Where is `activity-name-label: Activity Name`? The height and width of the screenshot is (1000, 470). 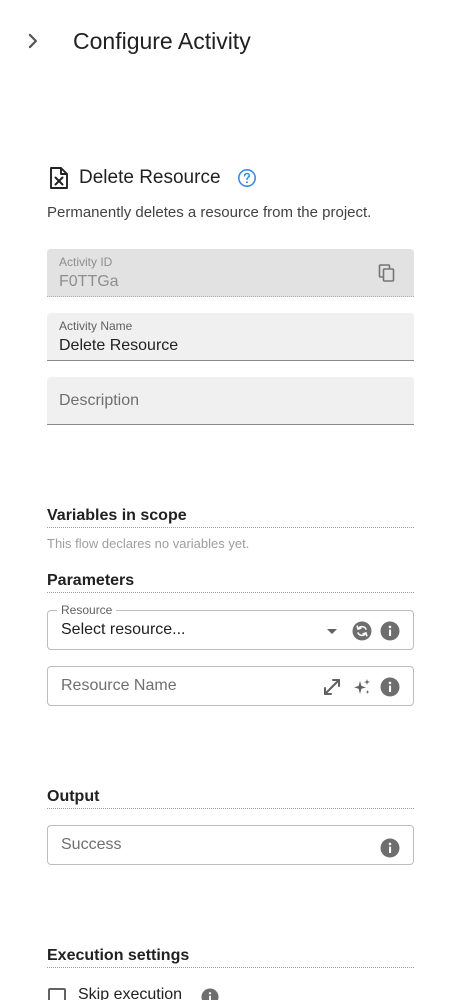
activity-name-label: Activity Name is located at coordinates (96, 326).